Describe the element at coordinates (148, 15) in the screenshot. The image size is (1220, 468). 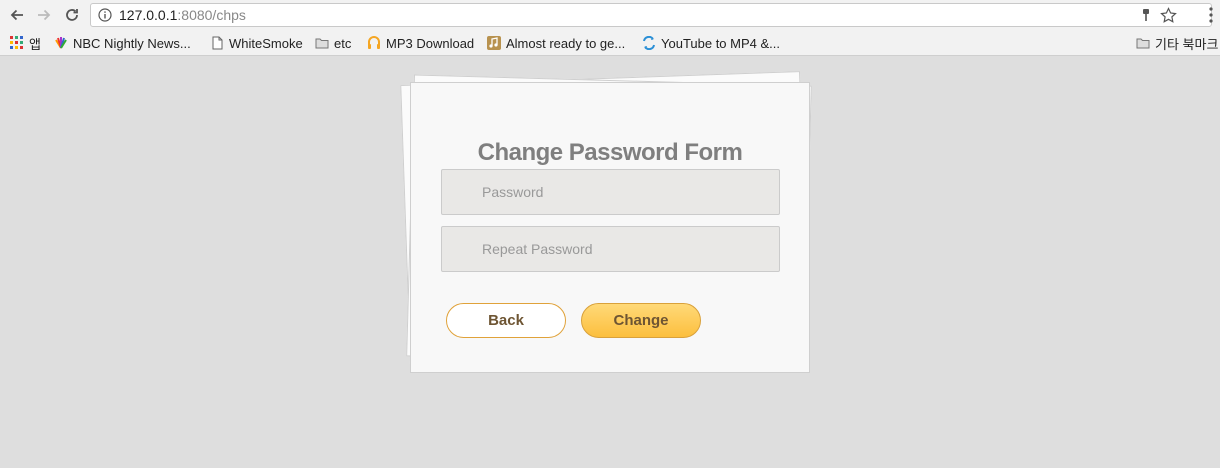
I see `url-host: 127.0.0.1` at that location.